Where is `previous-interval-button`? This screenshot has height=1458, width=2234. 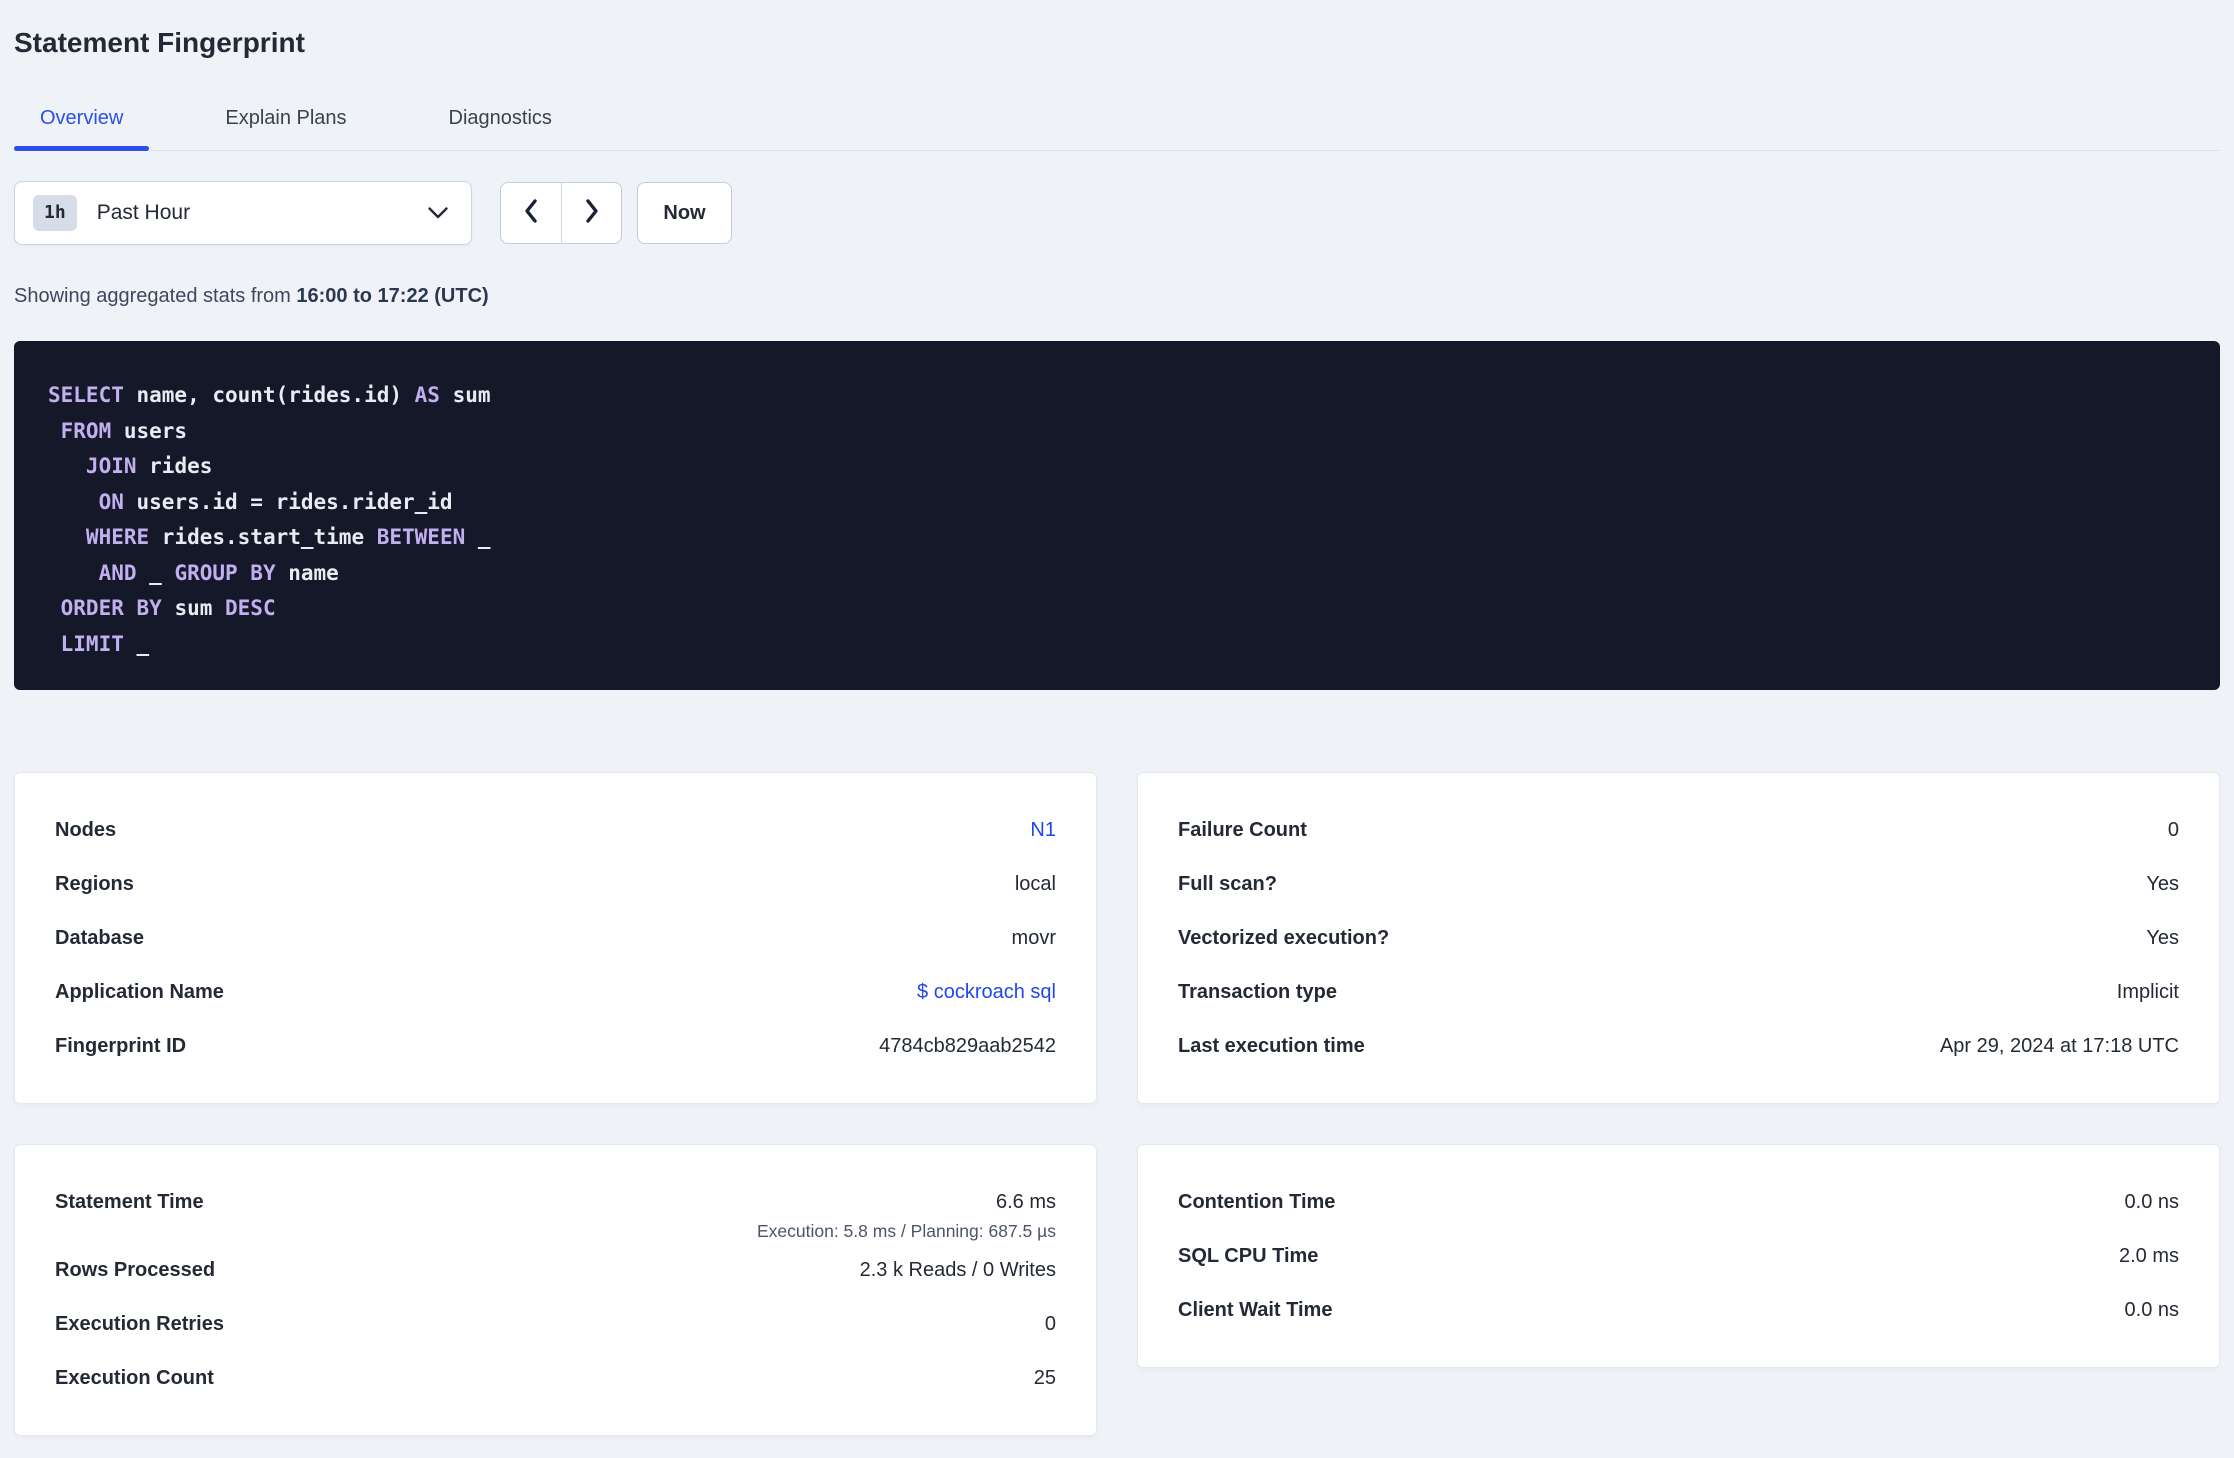 previous-interval-button is located at coordinates (530, 213).